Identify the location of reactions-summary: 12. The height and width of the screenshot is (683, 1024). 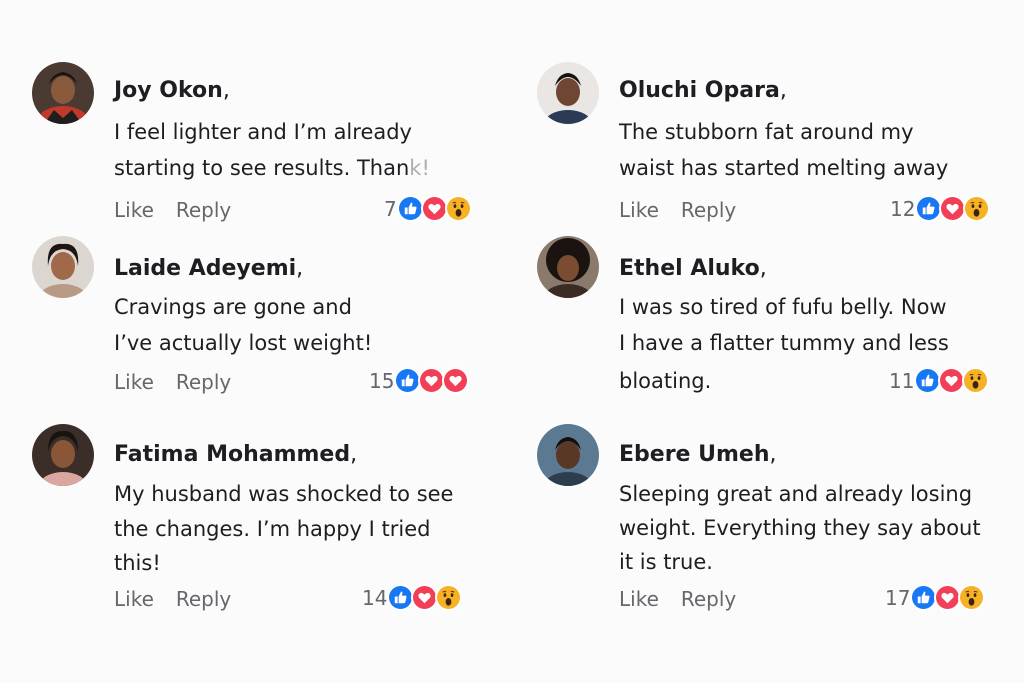
(940, 208).